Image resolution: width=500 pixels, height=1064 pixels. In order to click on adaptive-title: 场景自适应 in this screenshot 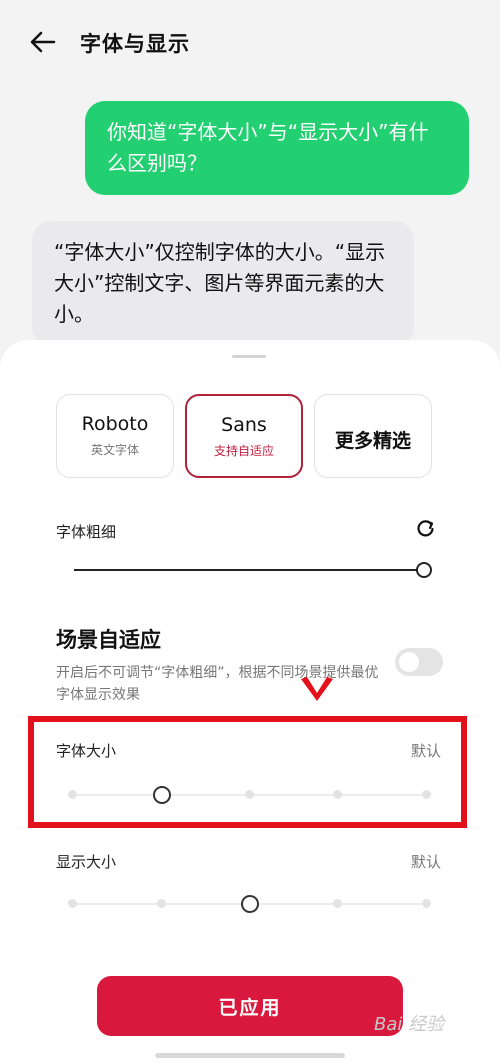, I will do `click(108, 640)`.